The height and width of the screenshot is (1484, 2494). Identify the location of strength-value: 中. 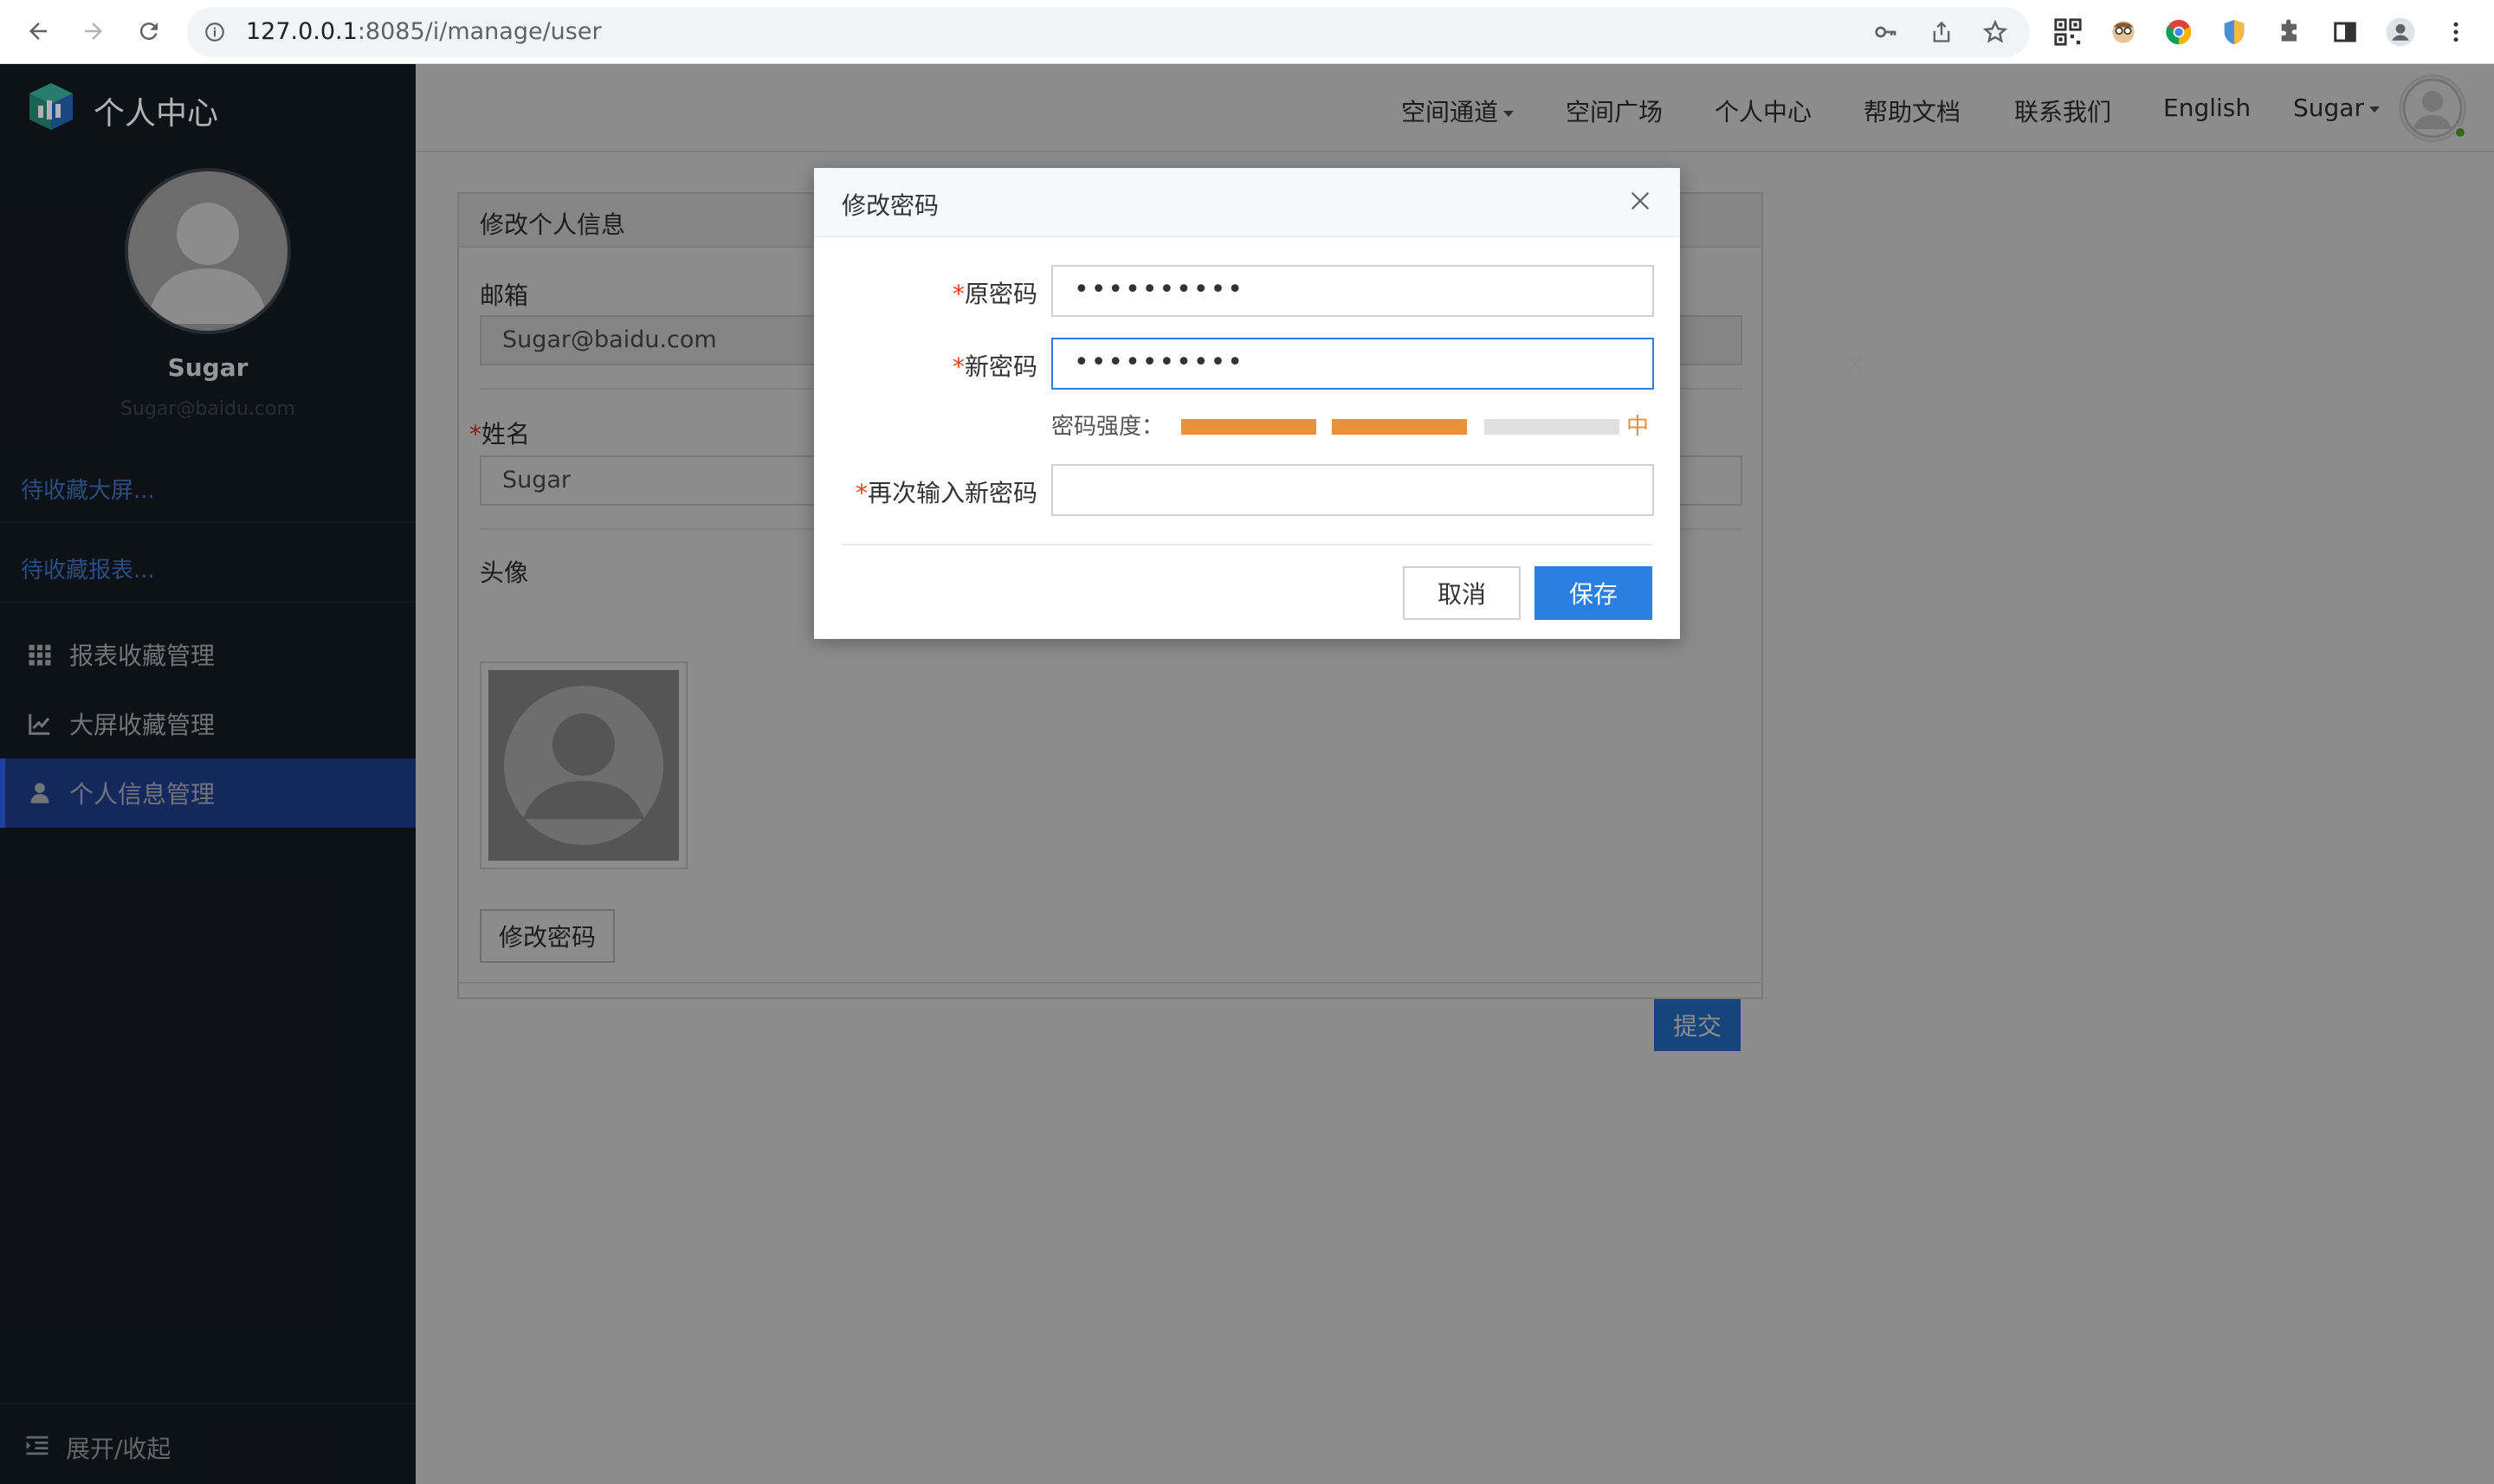
(1638, 427).